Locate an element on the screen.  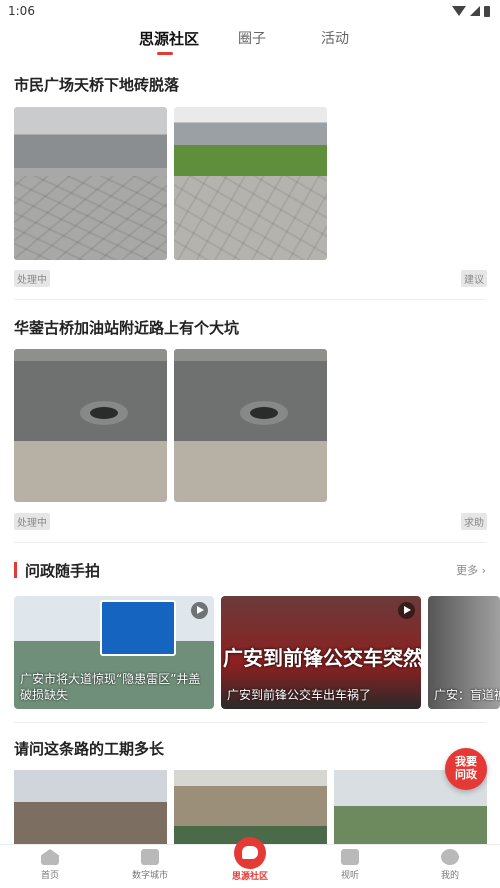
more-link: 更多 › is located at coordinates (471, 570).